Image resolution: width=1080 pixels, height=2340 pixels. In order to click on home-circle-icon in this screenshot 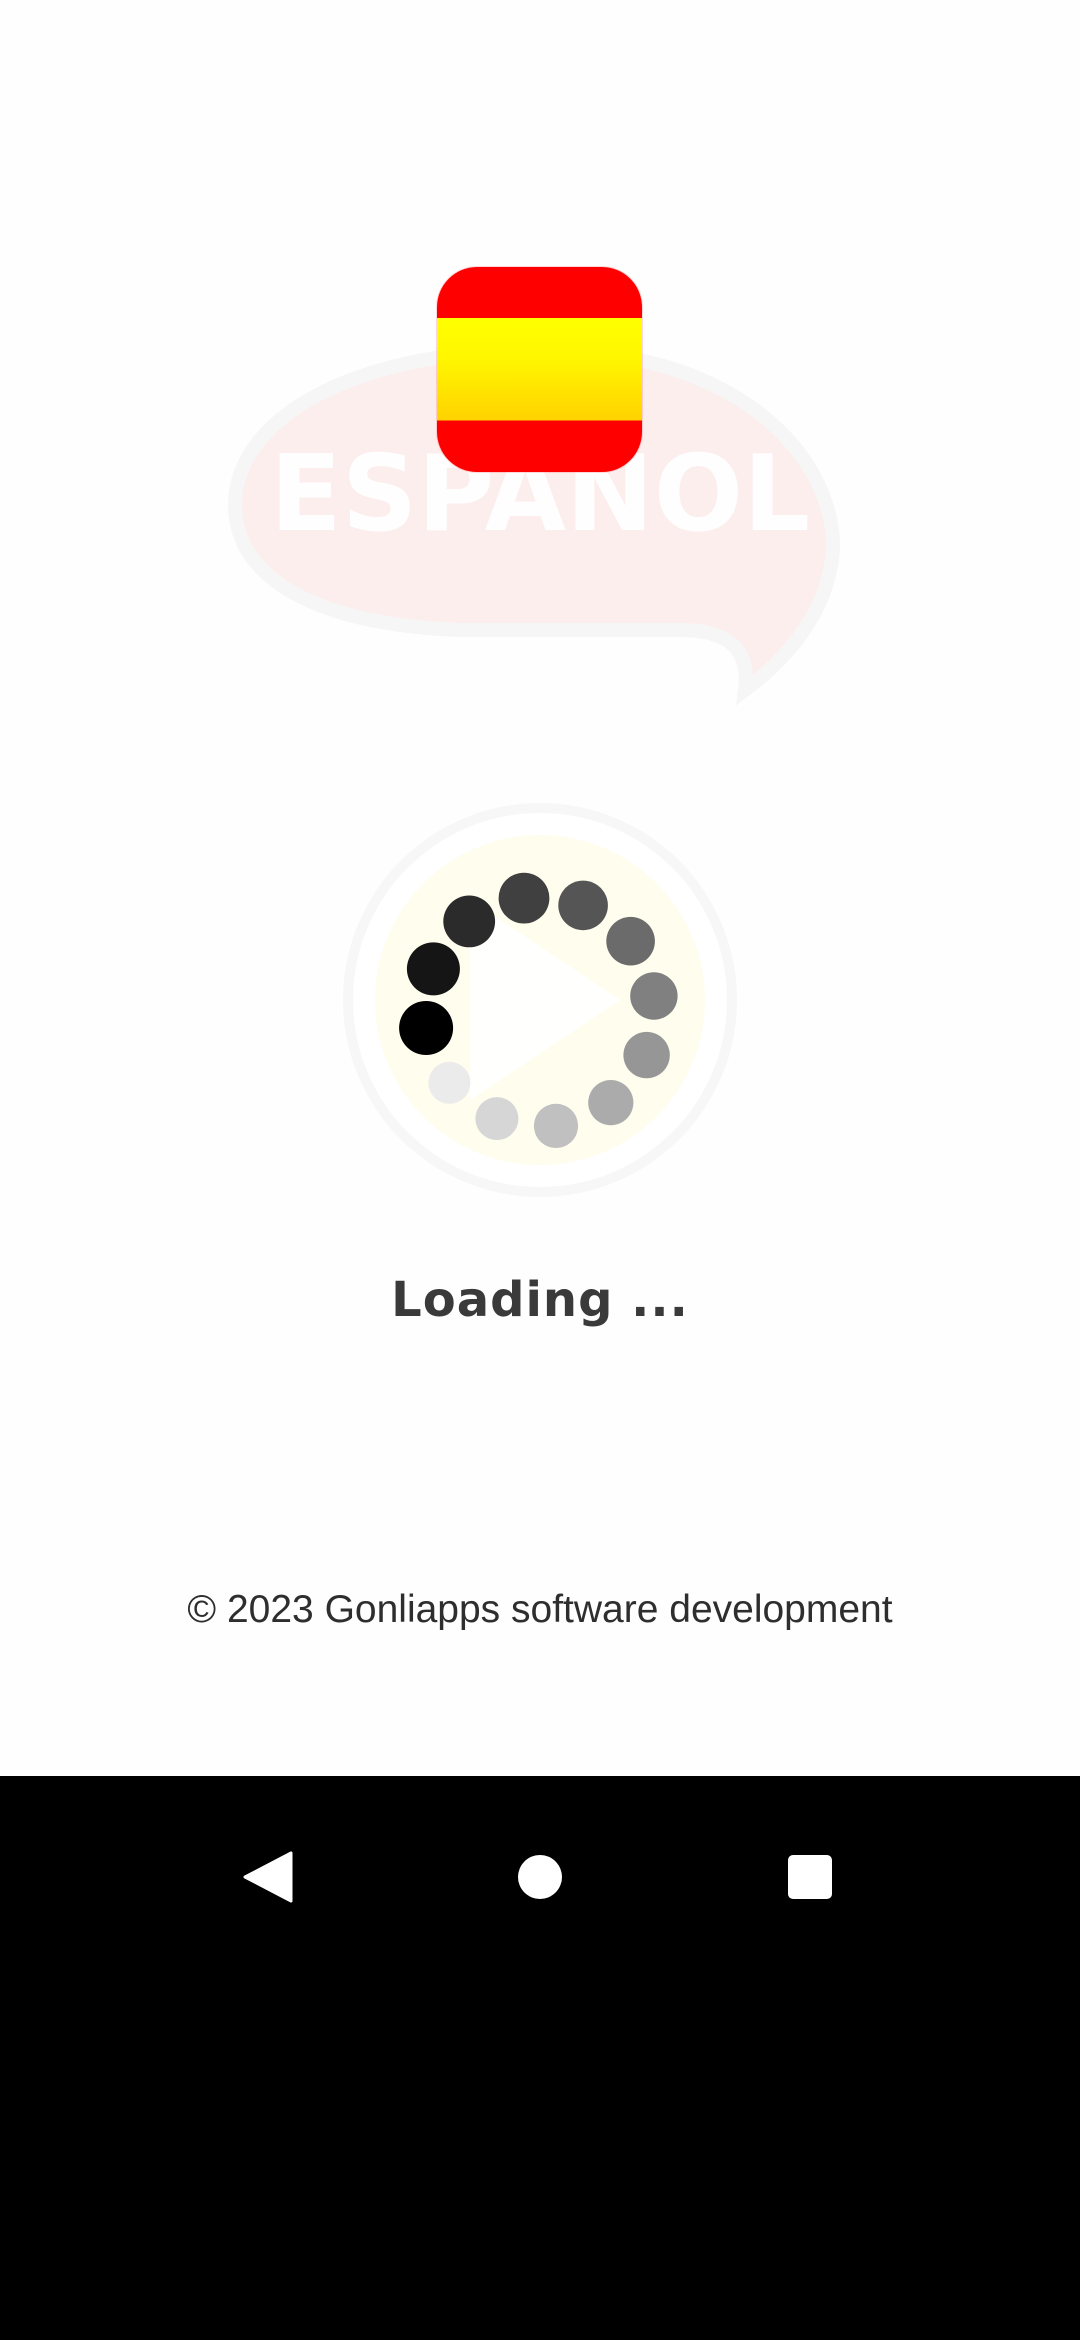, I will do `click(540, 1877)`.